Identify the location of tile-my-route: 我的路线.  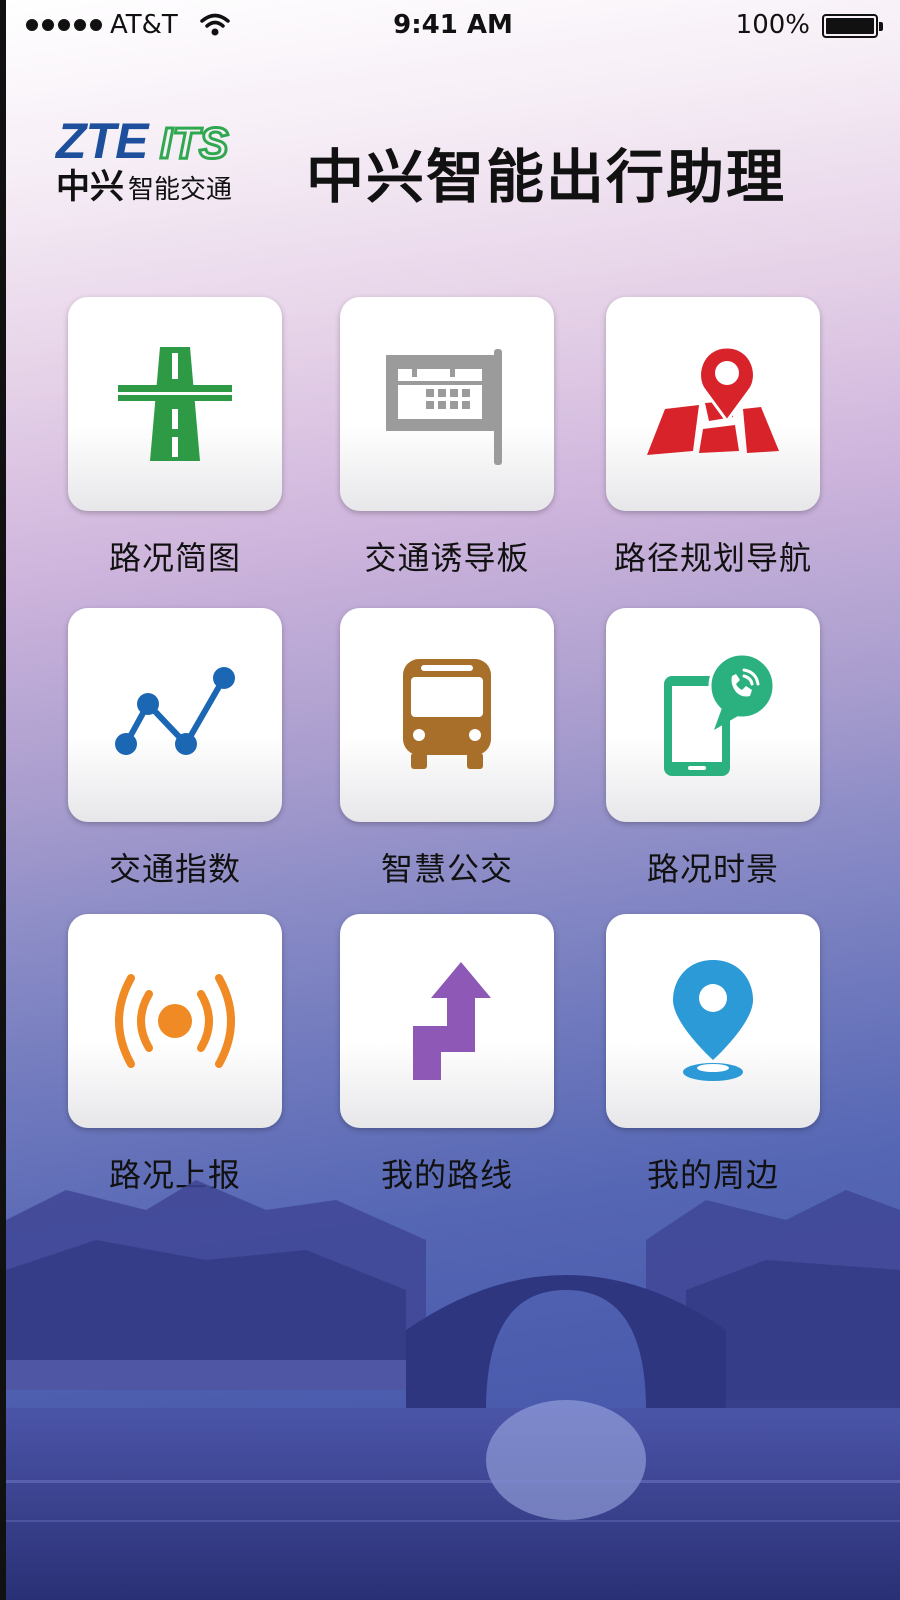
(447, 1055).